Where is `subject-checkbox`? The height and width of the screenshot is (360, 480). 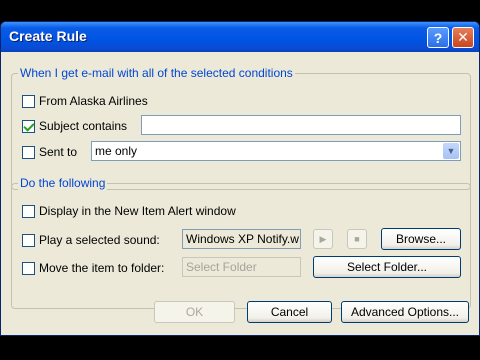 subject-checkbox is located at coordinates (28, 126).